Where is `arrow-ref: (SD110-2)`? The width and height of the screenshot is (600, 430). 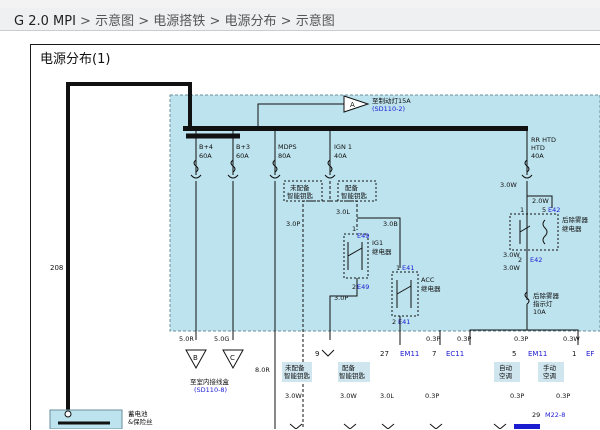
arrow-ref: (SD110-2) is located at coordinates (388, 109).